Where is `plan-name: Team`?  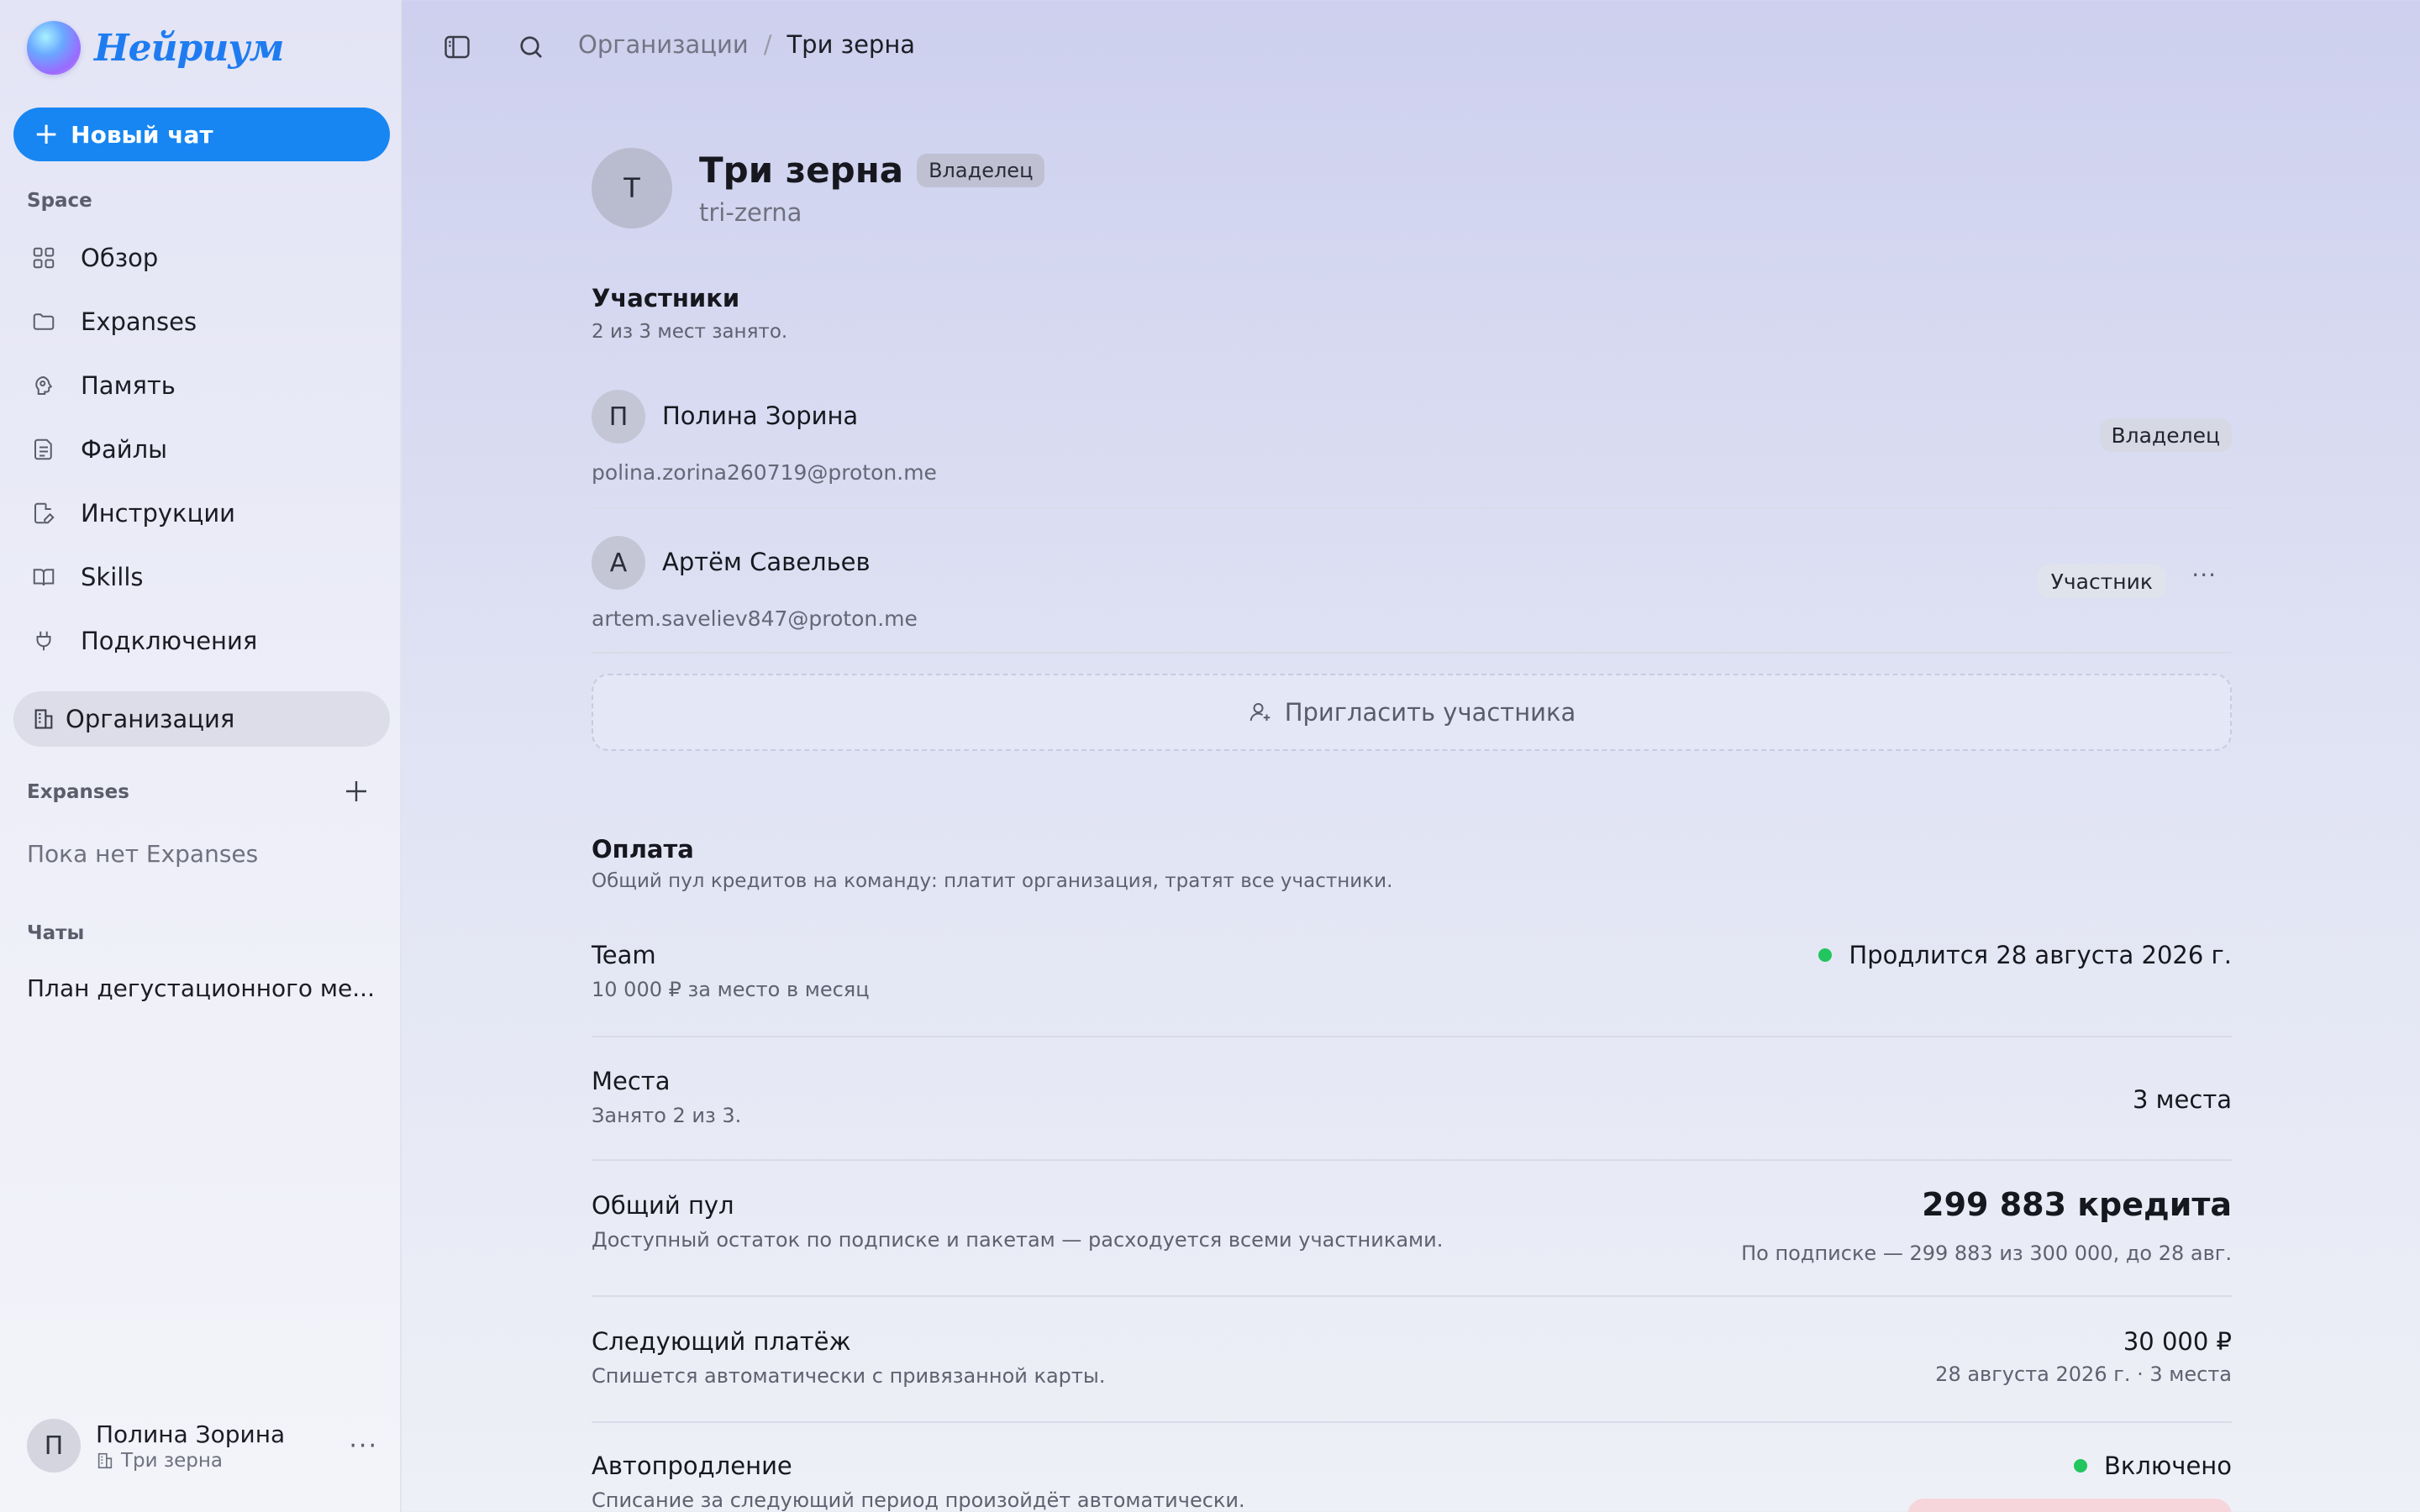 plan-name: Team is located at coordinates (624, 955).